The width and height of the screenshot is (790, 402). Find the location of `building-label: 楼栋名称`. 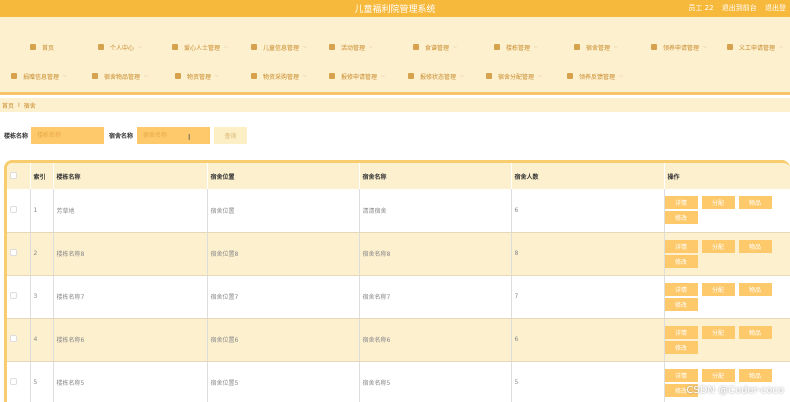

building-label: 楼栋名称 is located at coordinates (16, 136).